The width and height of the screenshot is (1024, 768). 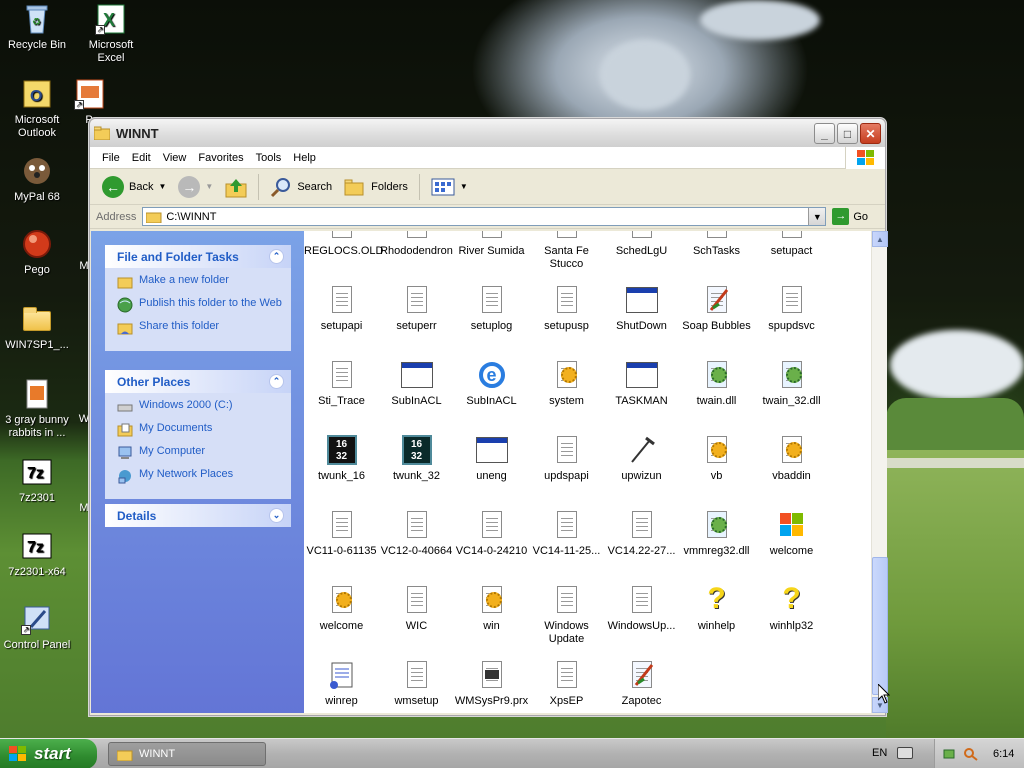 What do you see at coordinates (416, 458) in the screenshot?
I see `file-item: 16 32 twunk_32` at bounding box center [416, 458].